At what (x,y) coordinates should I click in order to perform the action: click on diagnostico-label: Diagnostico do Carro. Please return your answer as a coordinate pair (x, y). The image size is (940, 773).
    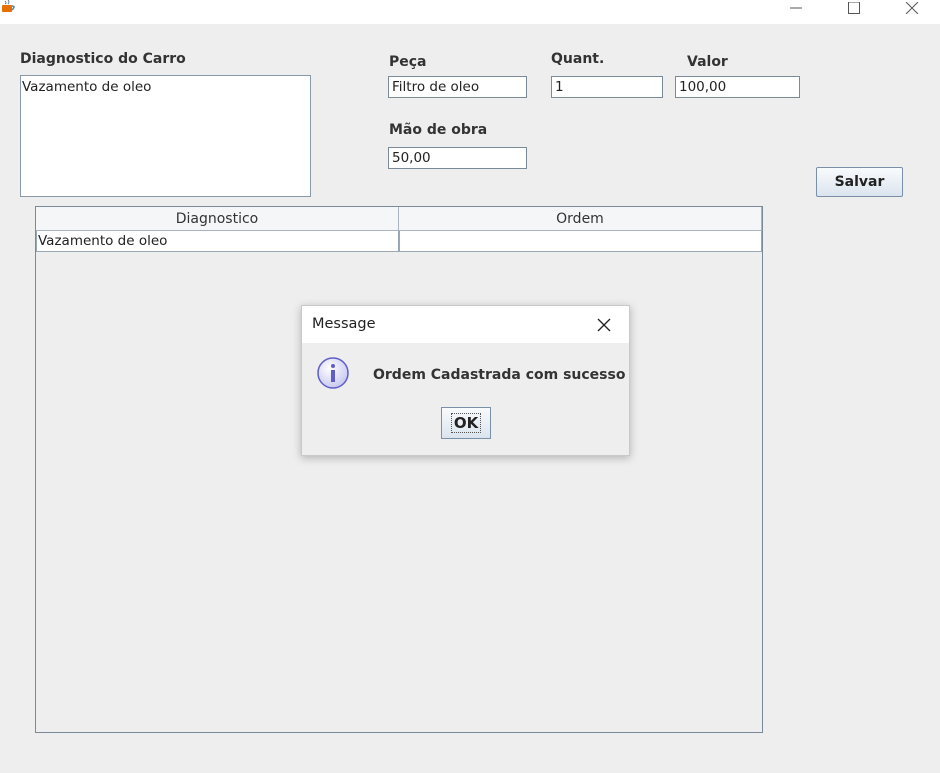
    Looking at the image, I should click on (103, 59).